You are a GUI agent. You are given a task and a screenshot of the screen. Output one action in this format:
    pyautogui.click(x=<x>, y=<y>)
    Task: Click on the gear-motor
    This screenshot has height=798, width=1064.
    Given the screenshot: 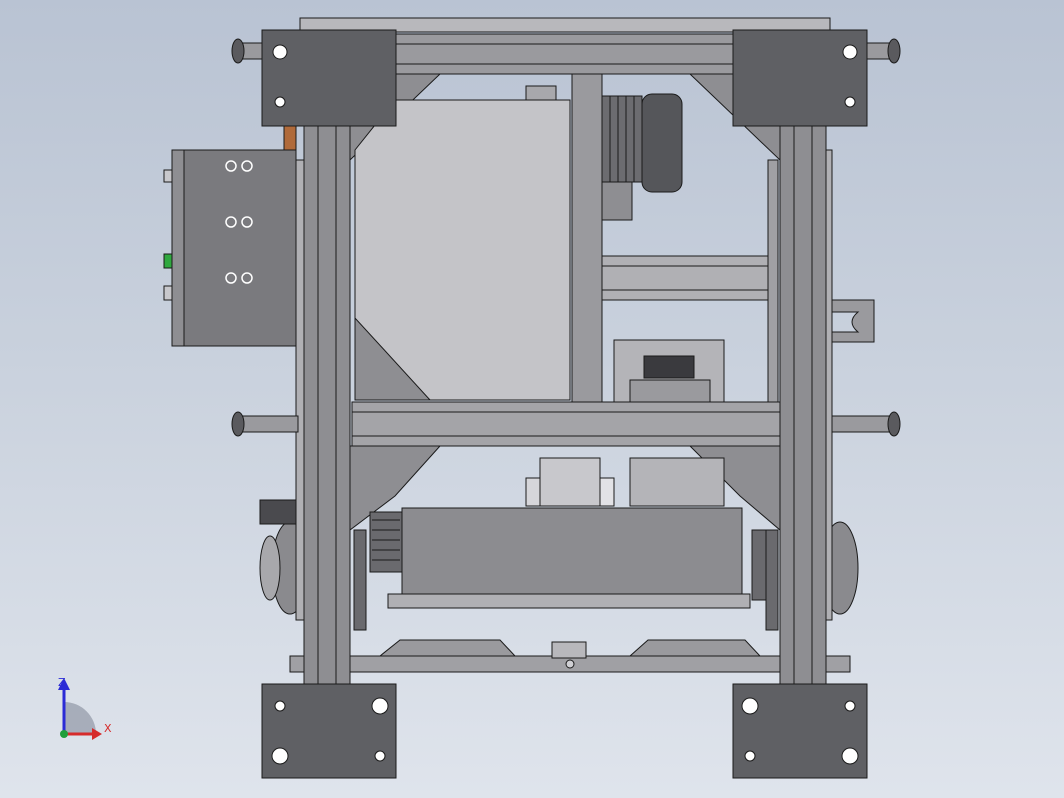 What is the action you would take?
    pyautogui.click(x=642, y=157)
    